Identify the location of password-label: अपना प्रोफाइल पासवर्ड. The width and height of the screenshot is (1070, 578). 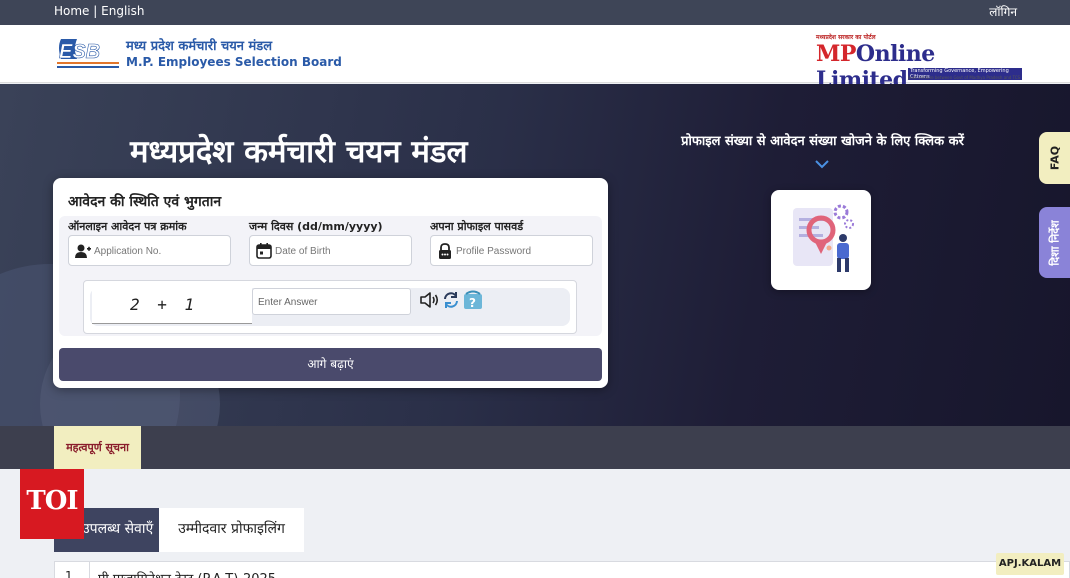
(477, 226).